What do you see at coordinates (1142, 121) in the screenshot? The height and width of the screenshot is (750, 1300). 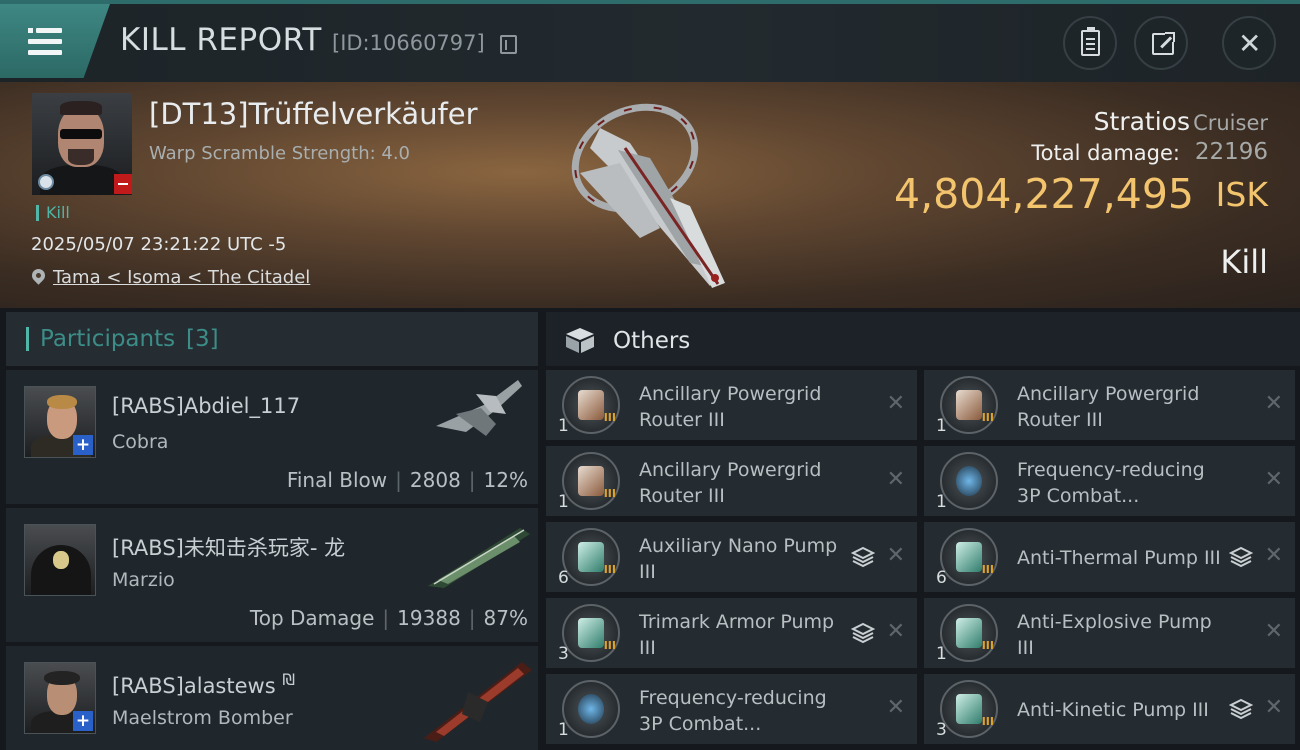 I see `victim-ship-name: Stratios` at bounding box center [1142, 121].